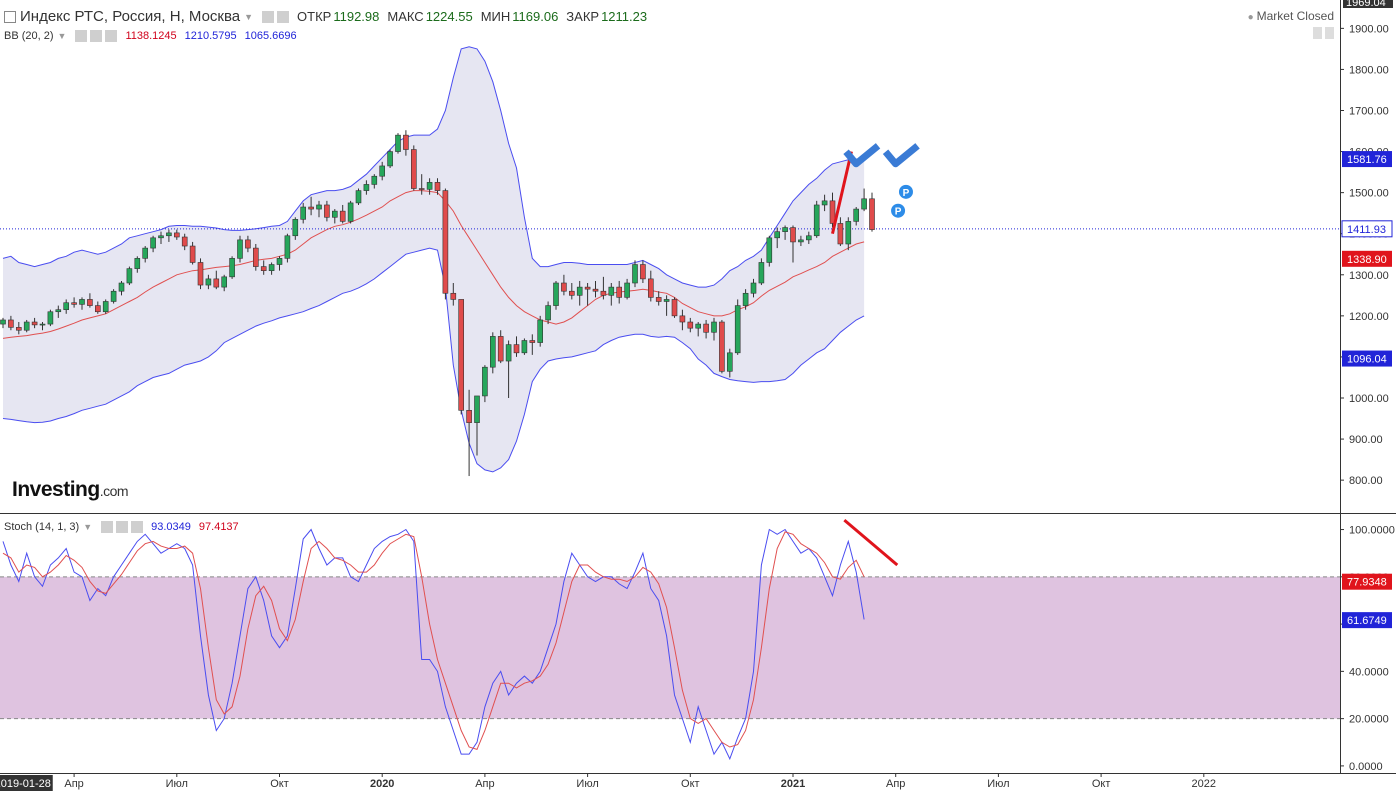  I want to click on stoch-d-value: 97.4137, so click(218, 527).